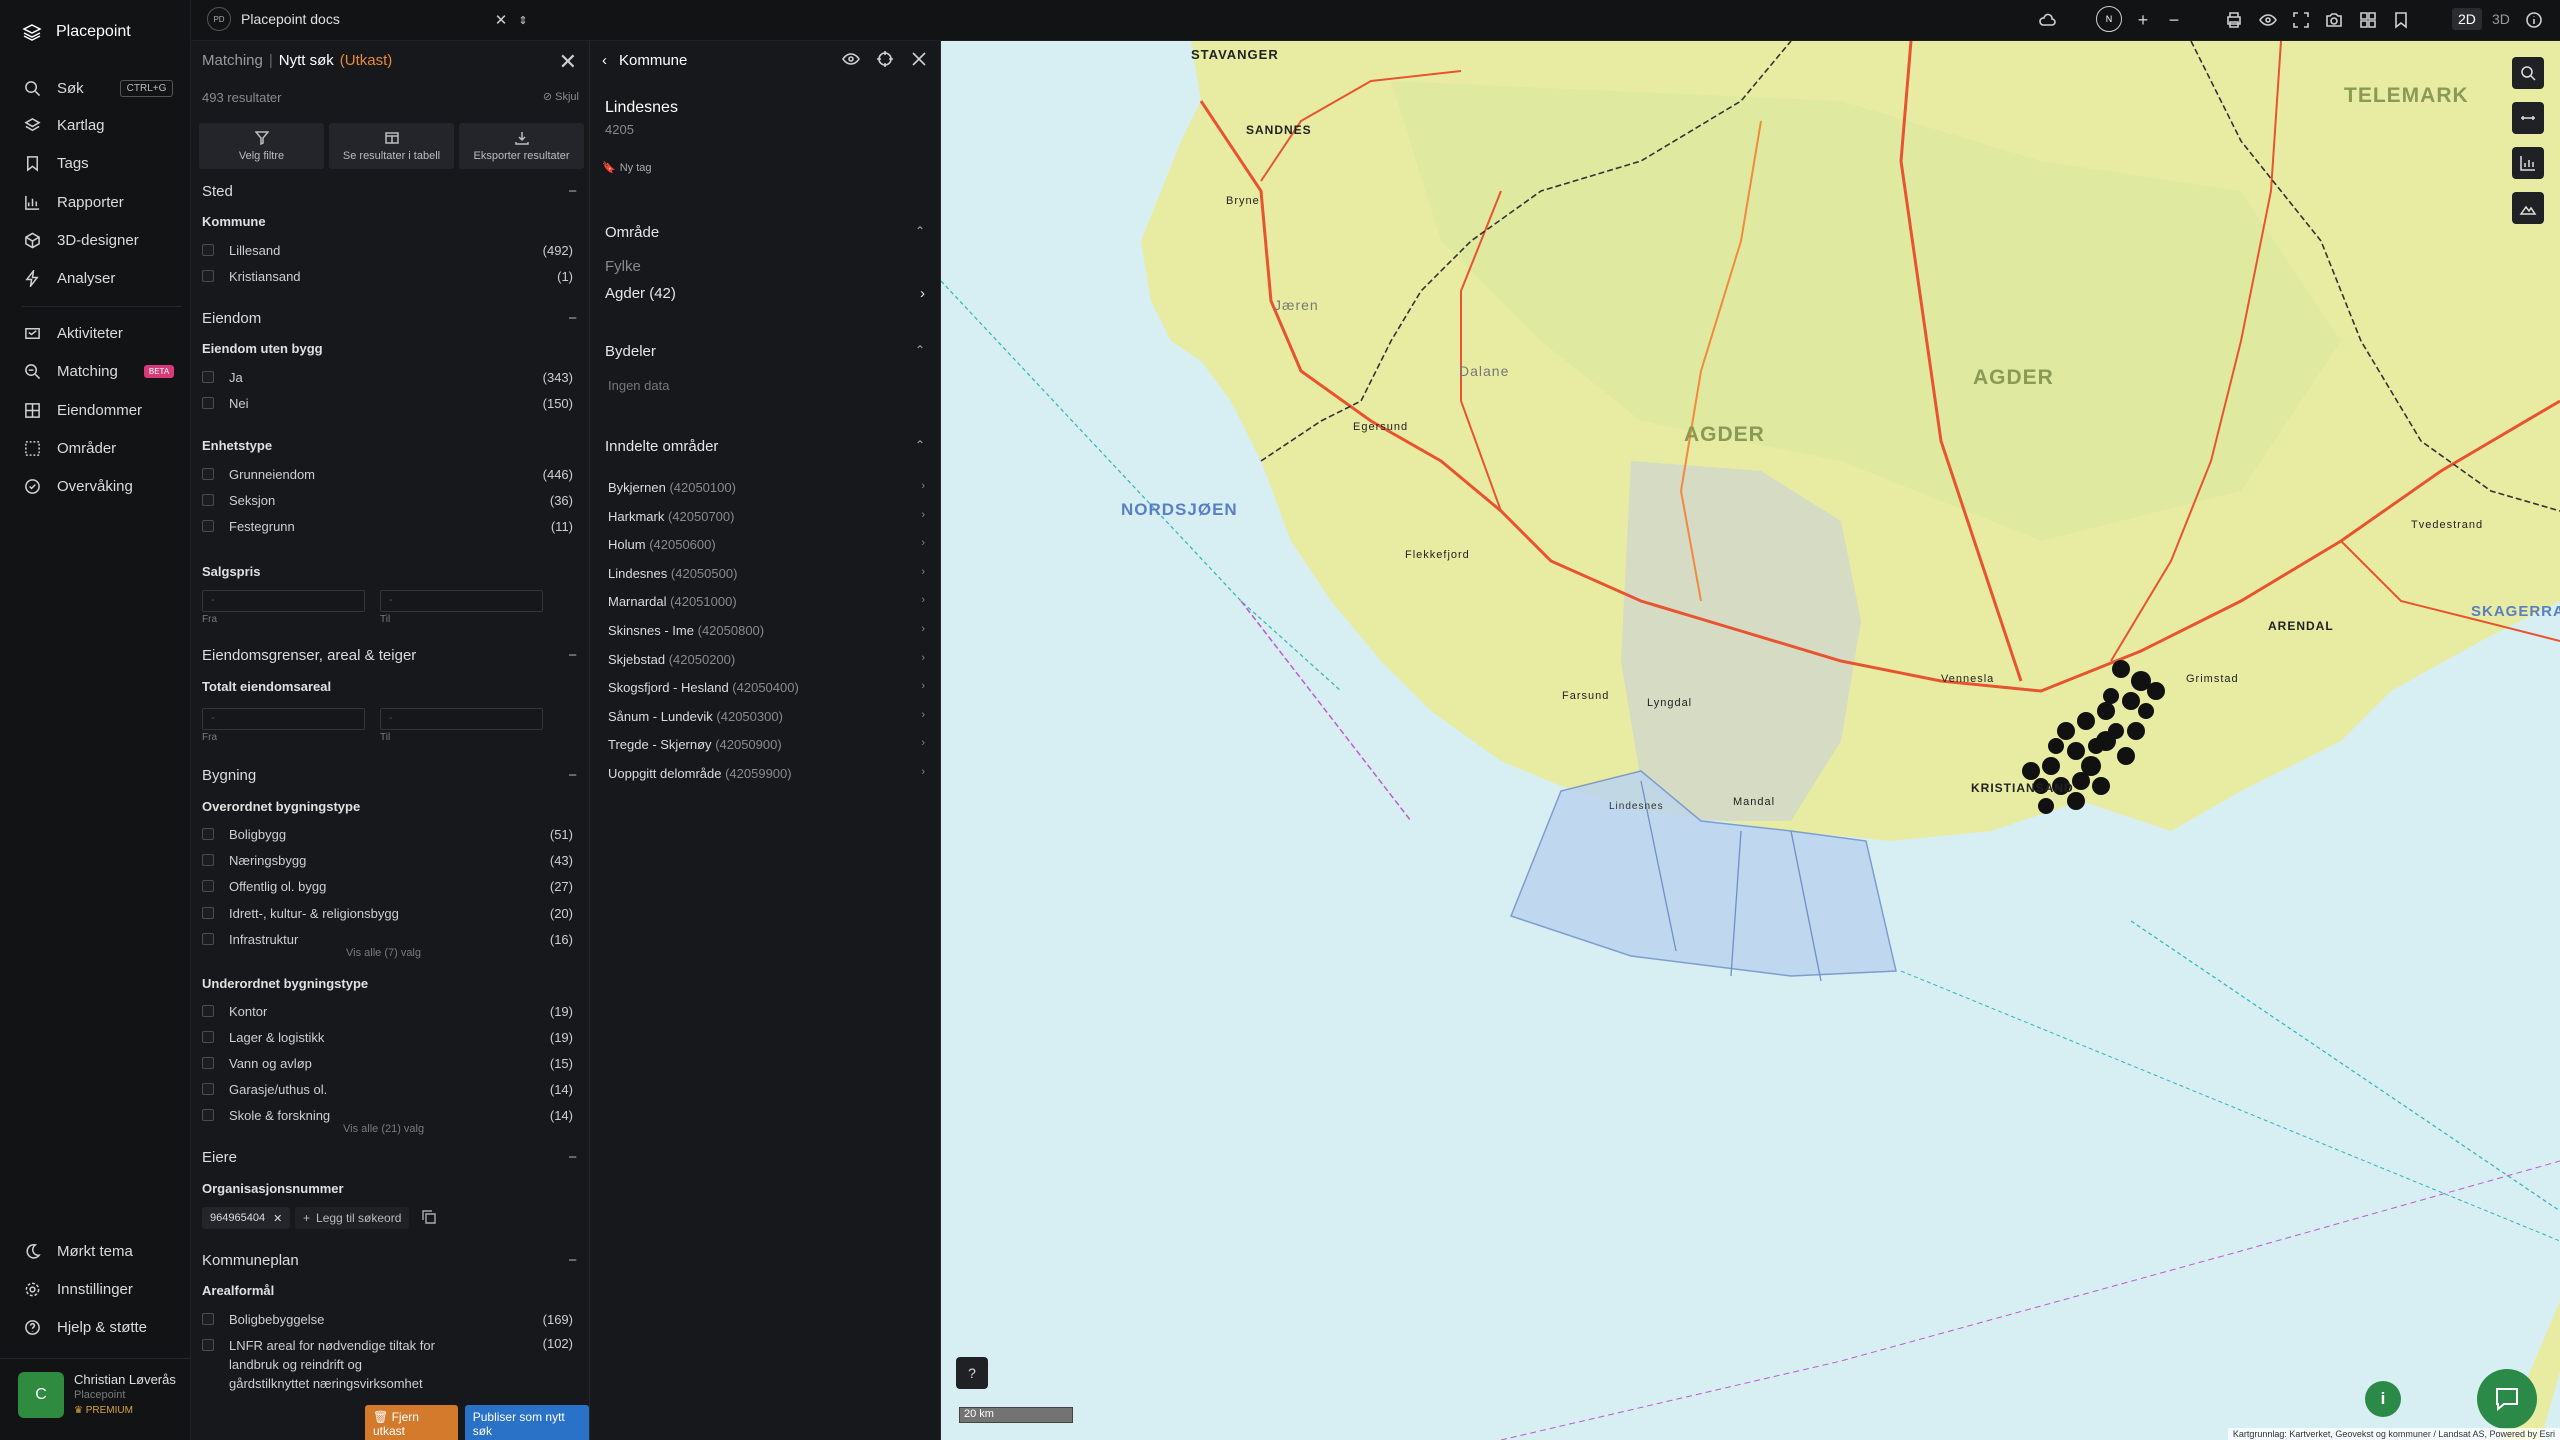  I want to click on elevation-button, so click(2528, 208).